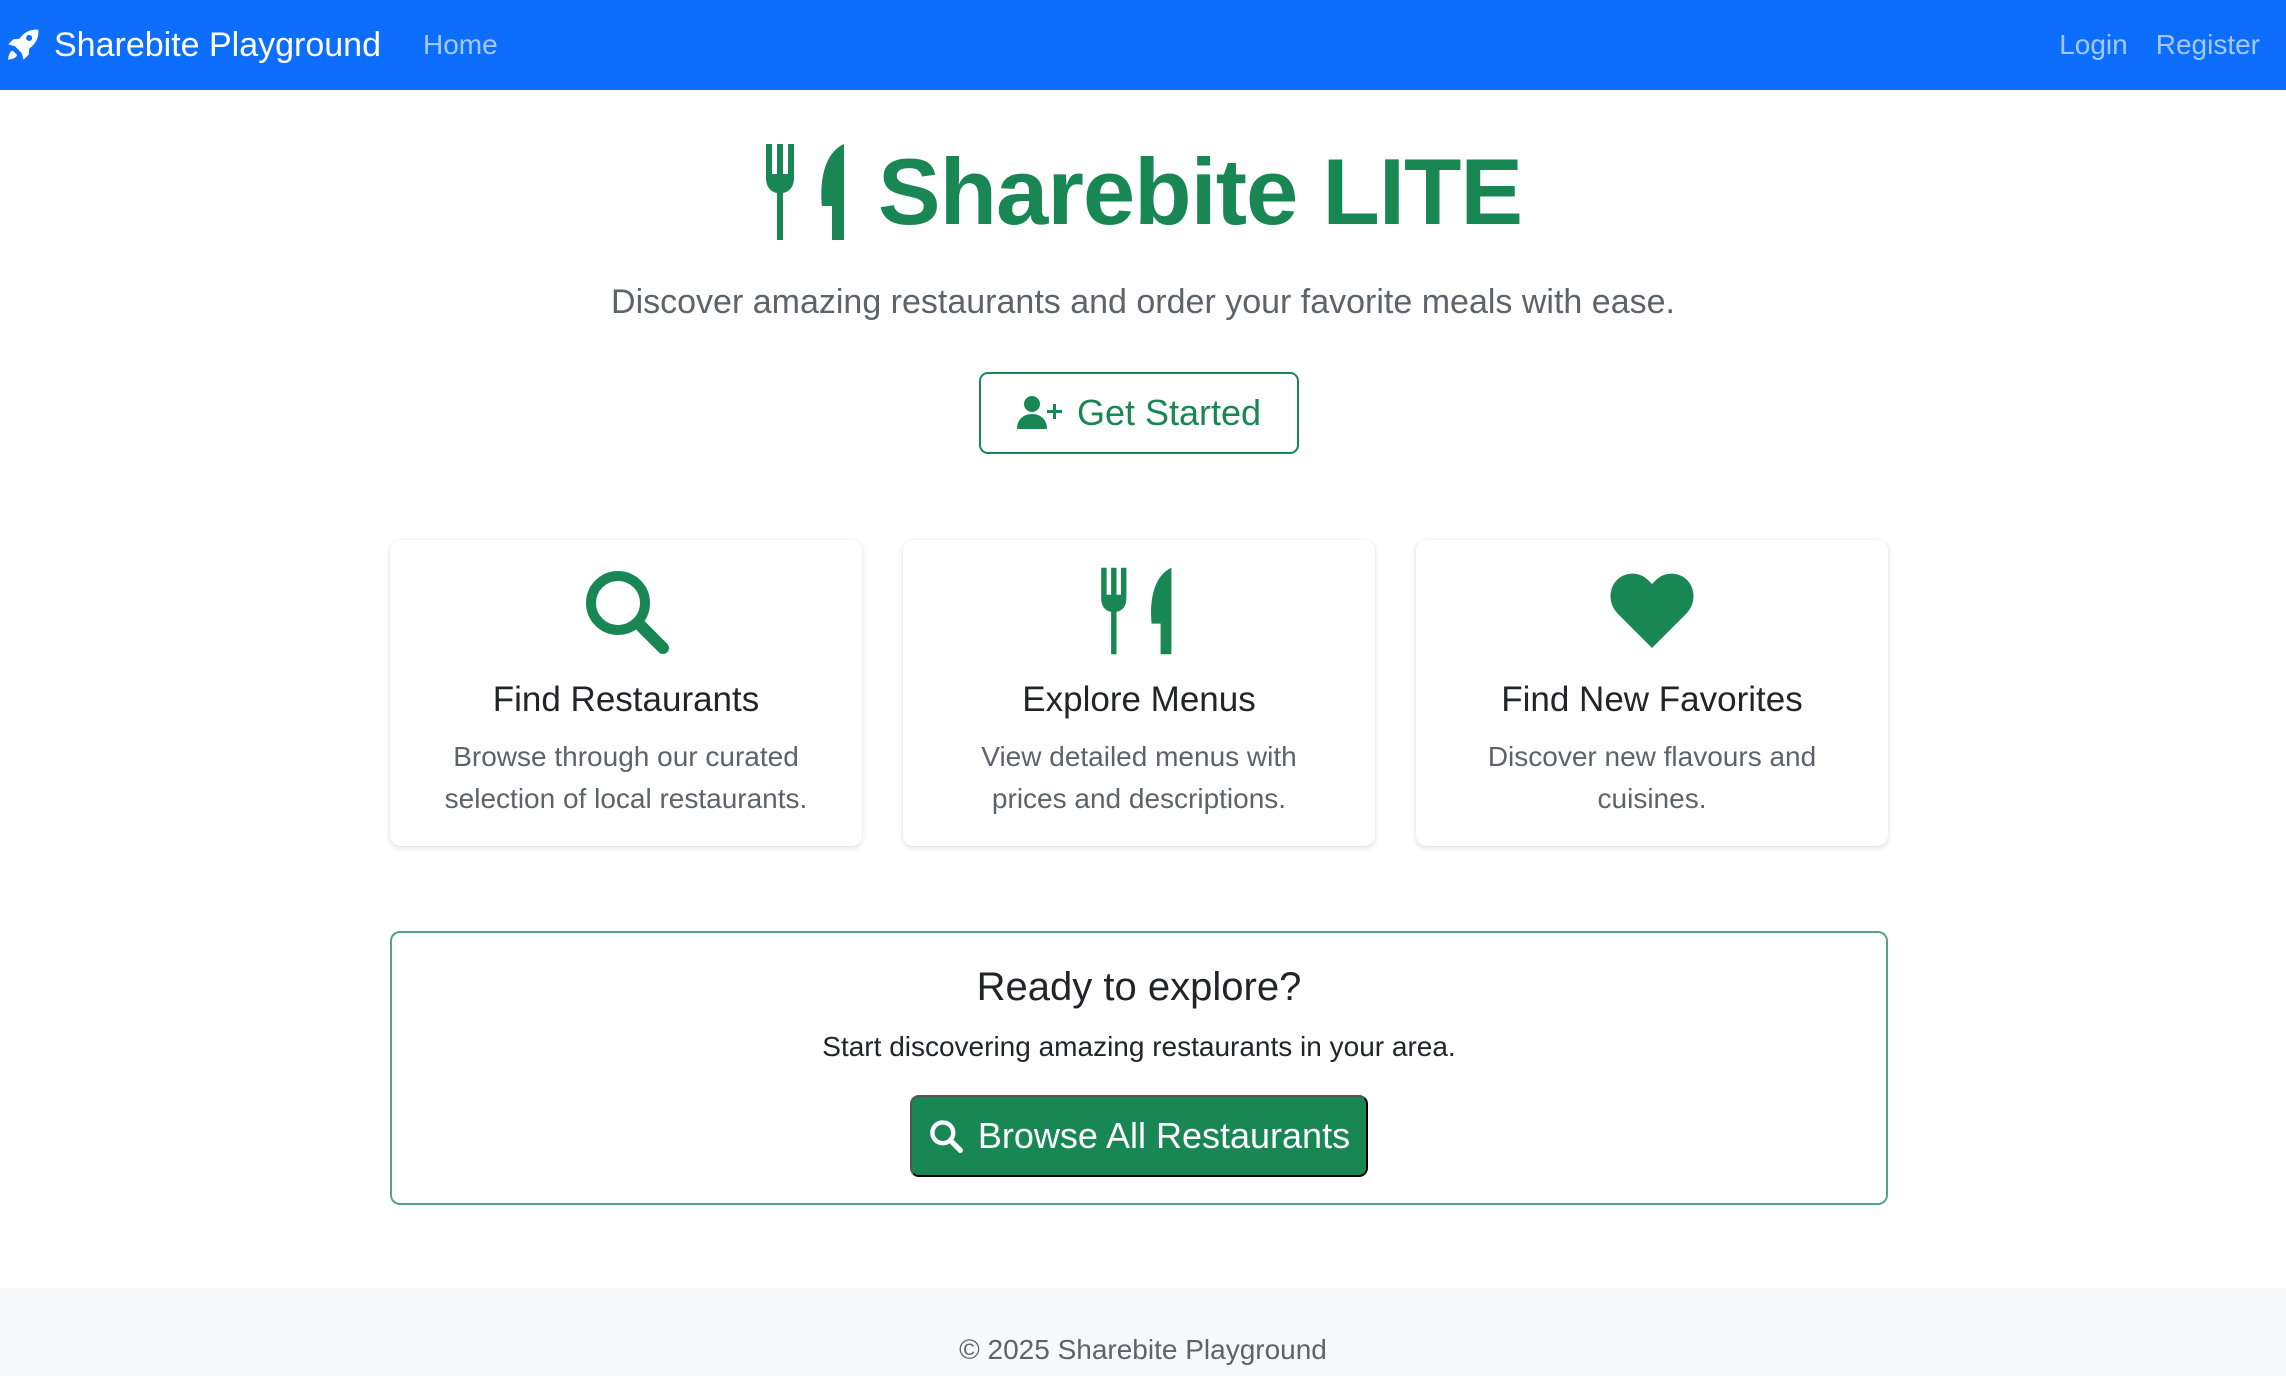  Describe the element at coordinates (1139, 987) in the screenshot. I see `explore-title: Ready to explore?` at that location.